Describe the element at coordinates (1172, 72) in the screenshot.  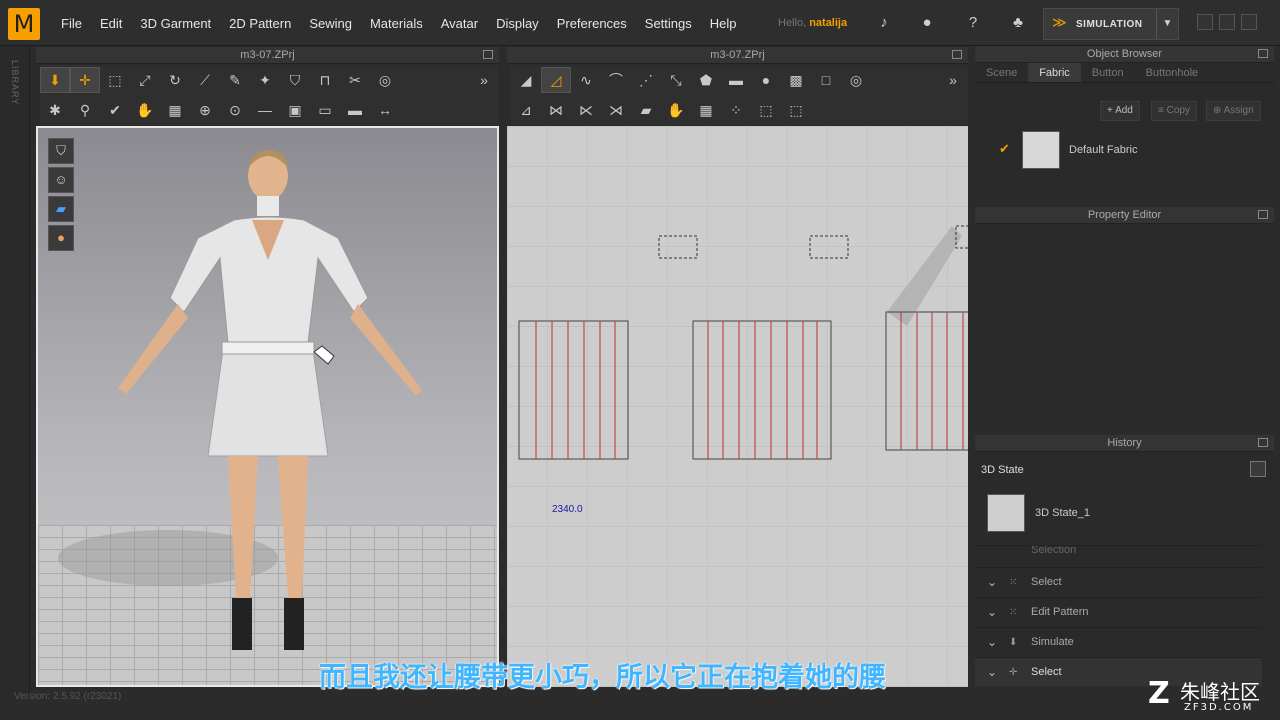
I see `tab-buttonhole: Buttonhole` at that location.